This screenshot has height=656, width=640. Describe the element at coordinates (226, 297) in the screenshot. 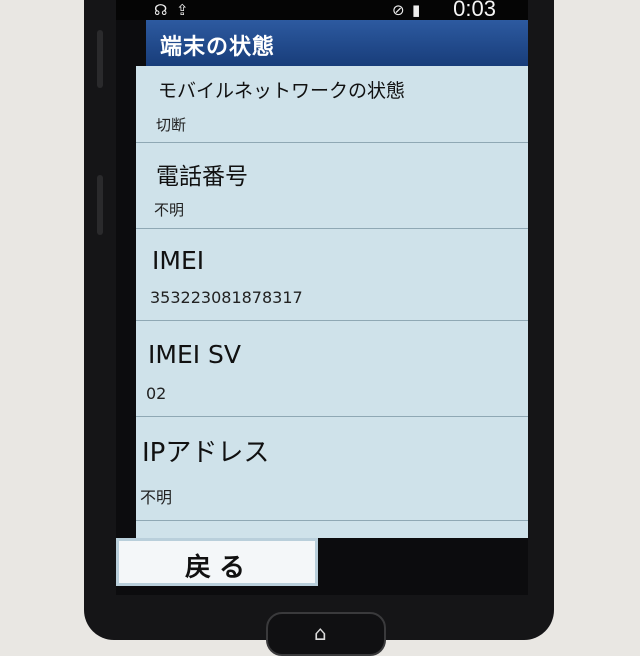

I see `row-value: 353223081878317` at that location.